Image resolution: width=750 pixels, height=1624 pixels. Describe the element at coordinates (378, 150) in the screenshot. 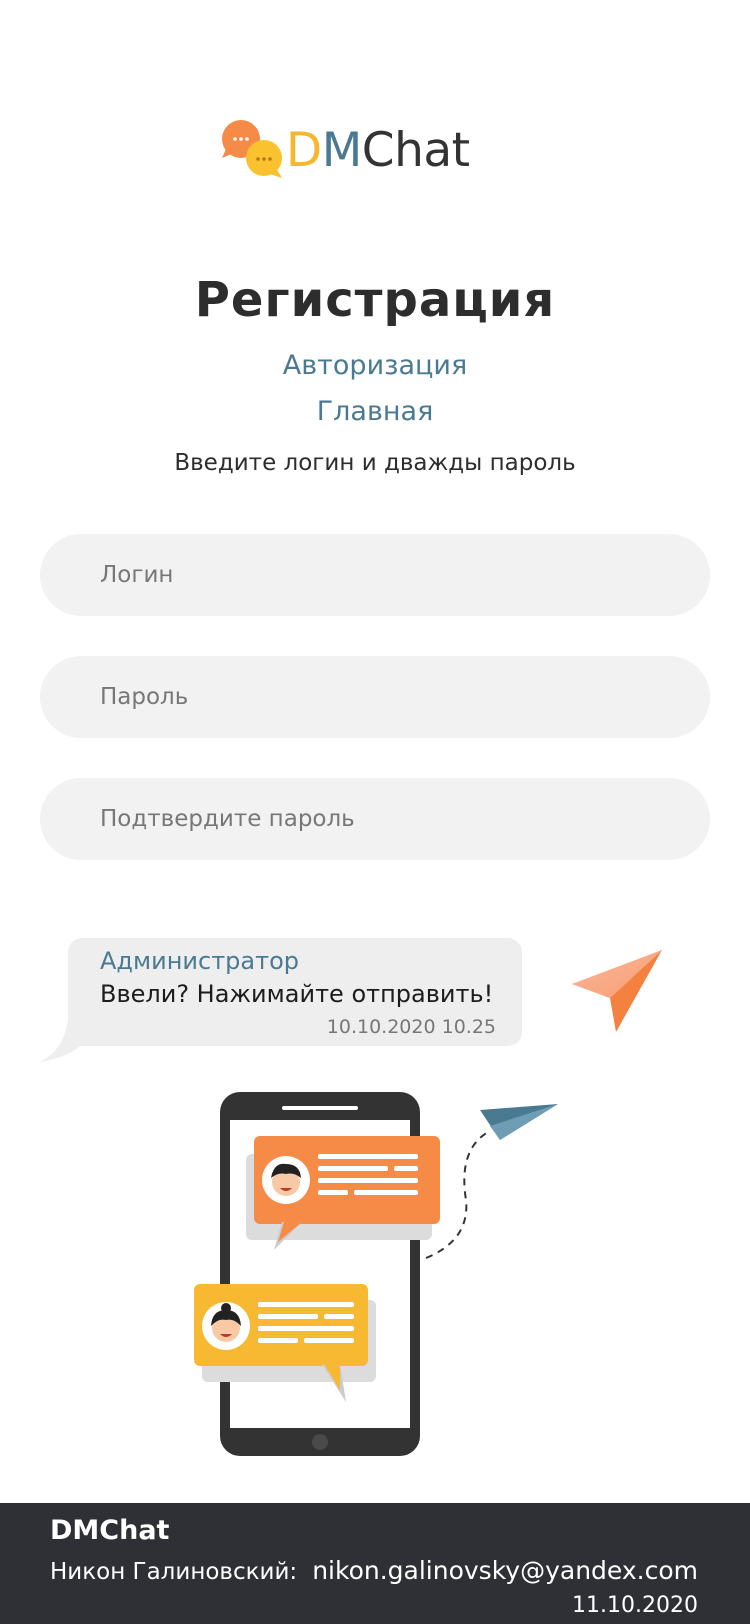

I see `logo-text: DMChat` at that location.